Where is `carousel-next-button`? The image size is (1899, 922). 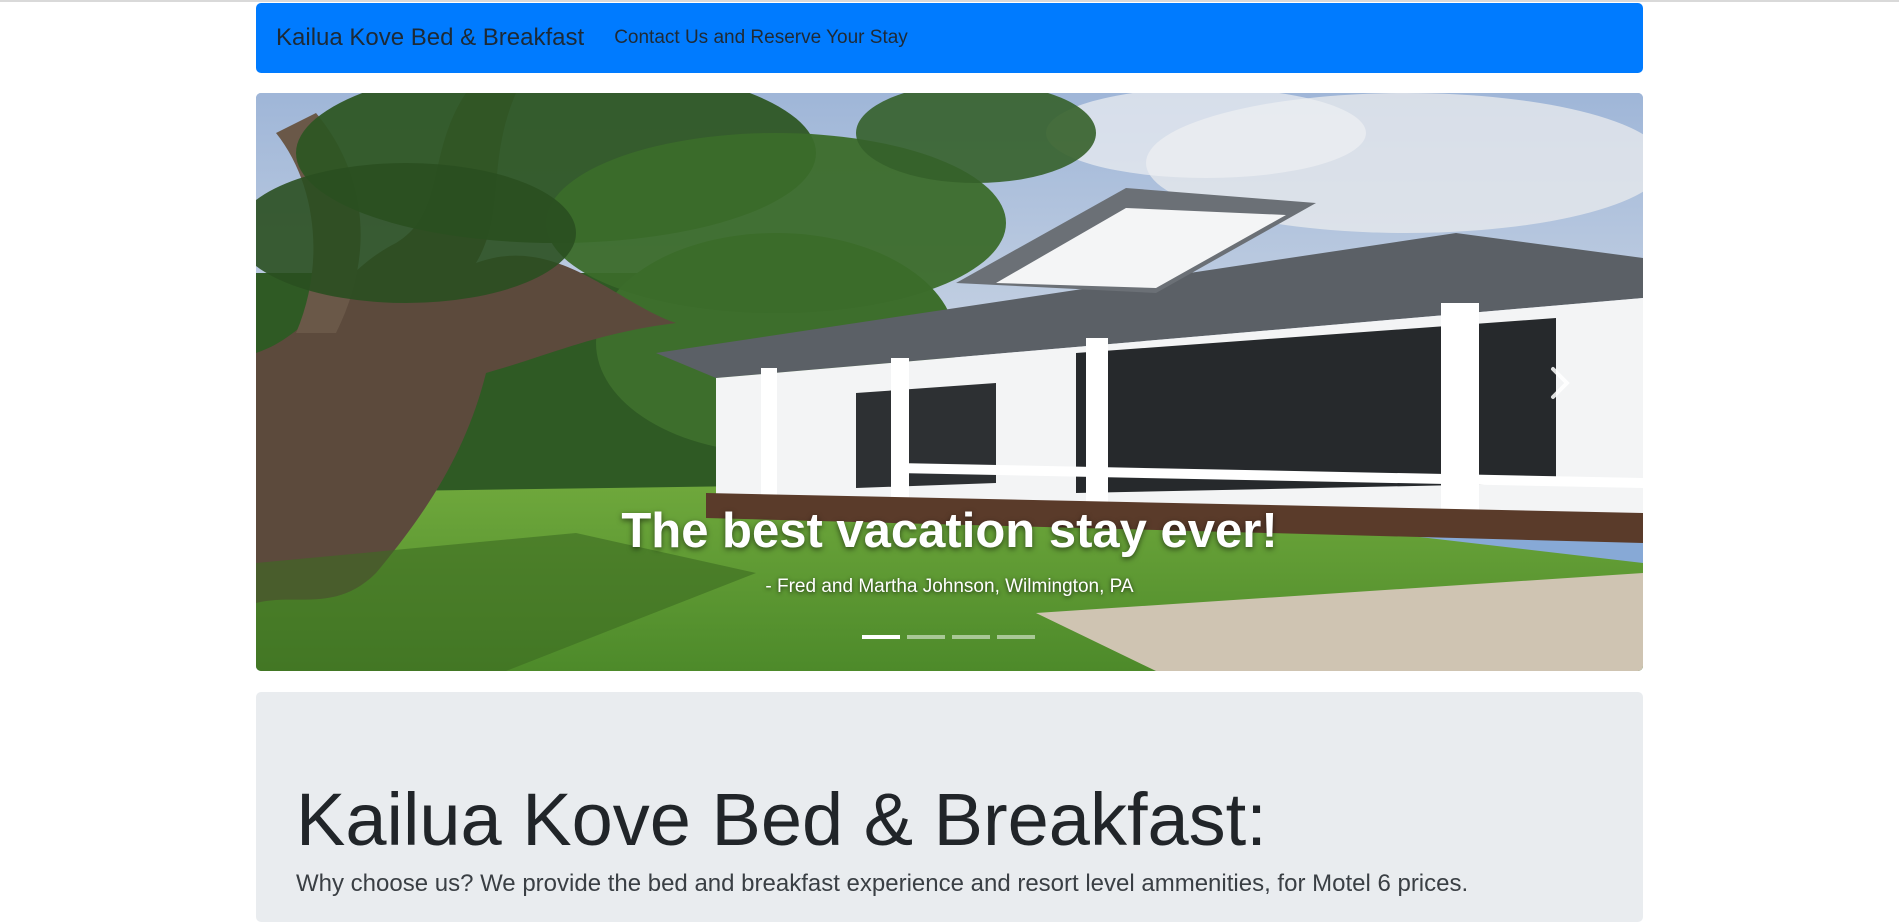
carousel-next-button is located at coordinates (1560, 383).